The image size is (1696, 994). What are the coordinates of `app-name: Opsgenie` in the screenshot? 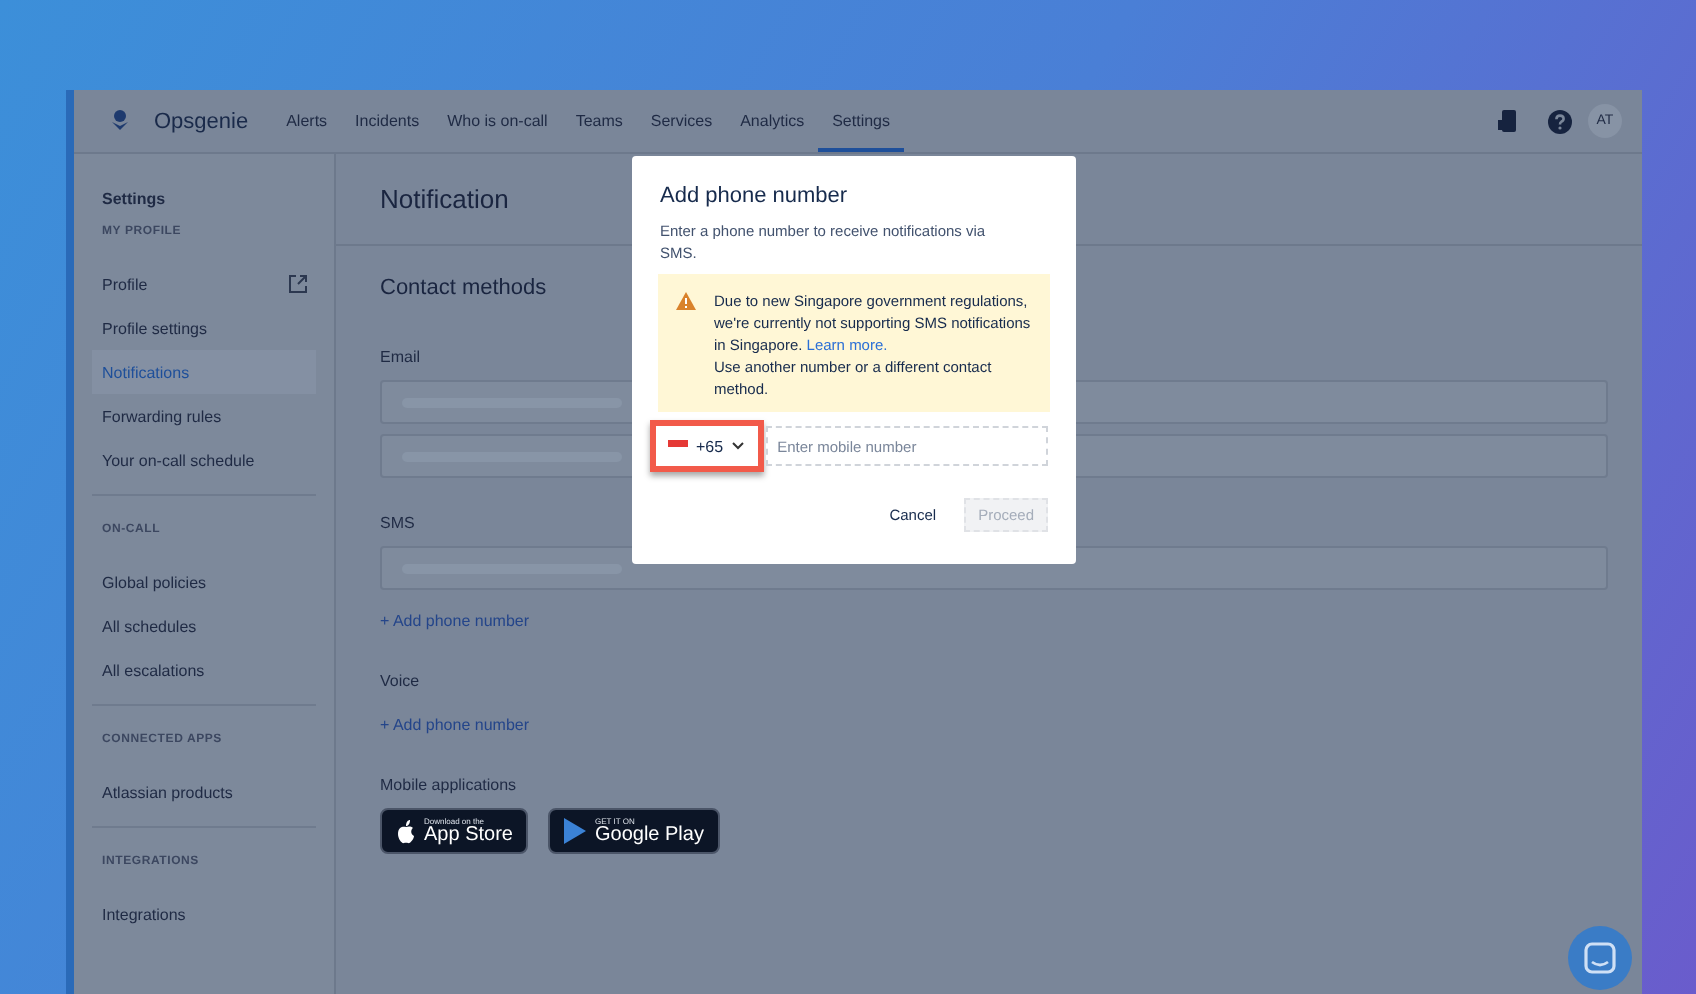 It's located at (201, 121).